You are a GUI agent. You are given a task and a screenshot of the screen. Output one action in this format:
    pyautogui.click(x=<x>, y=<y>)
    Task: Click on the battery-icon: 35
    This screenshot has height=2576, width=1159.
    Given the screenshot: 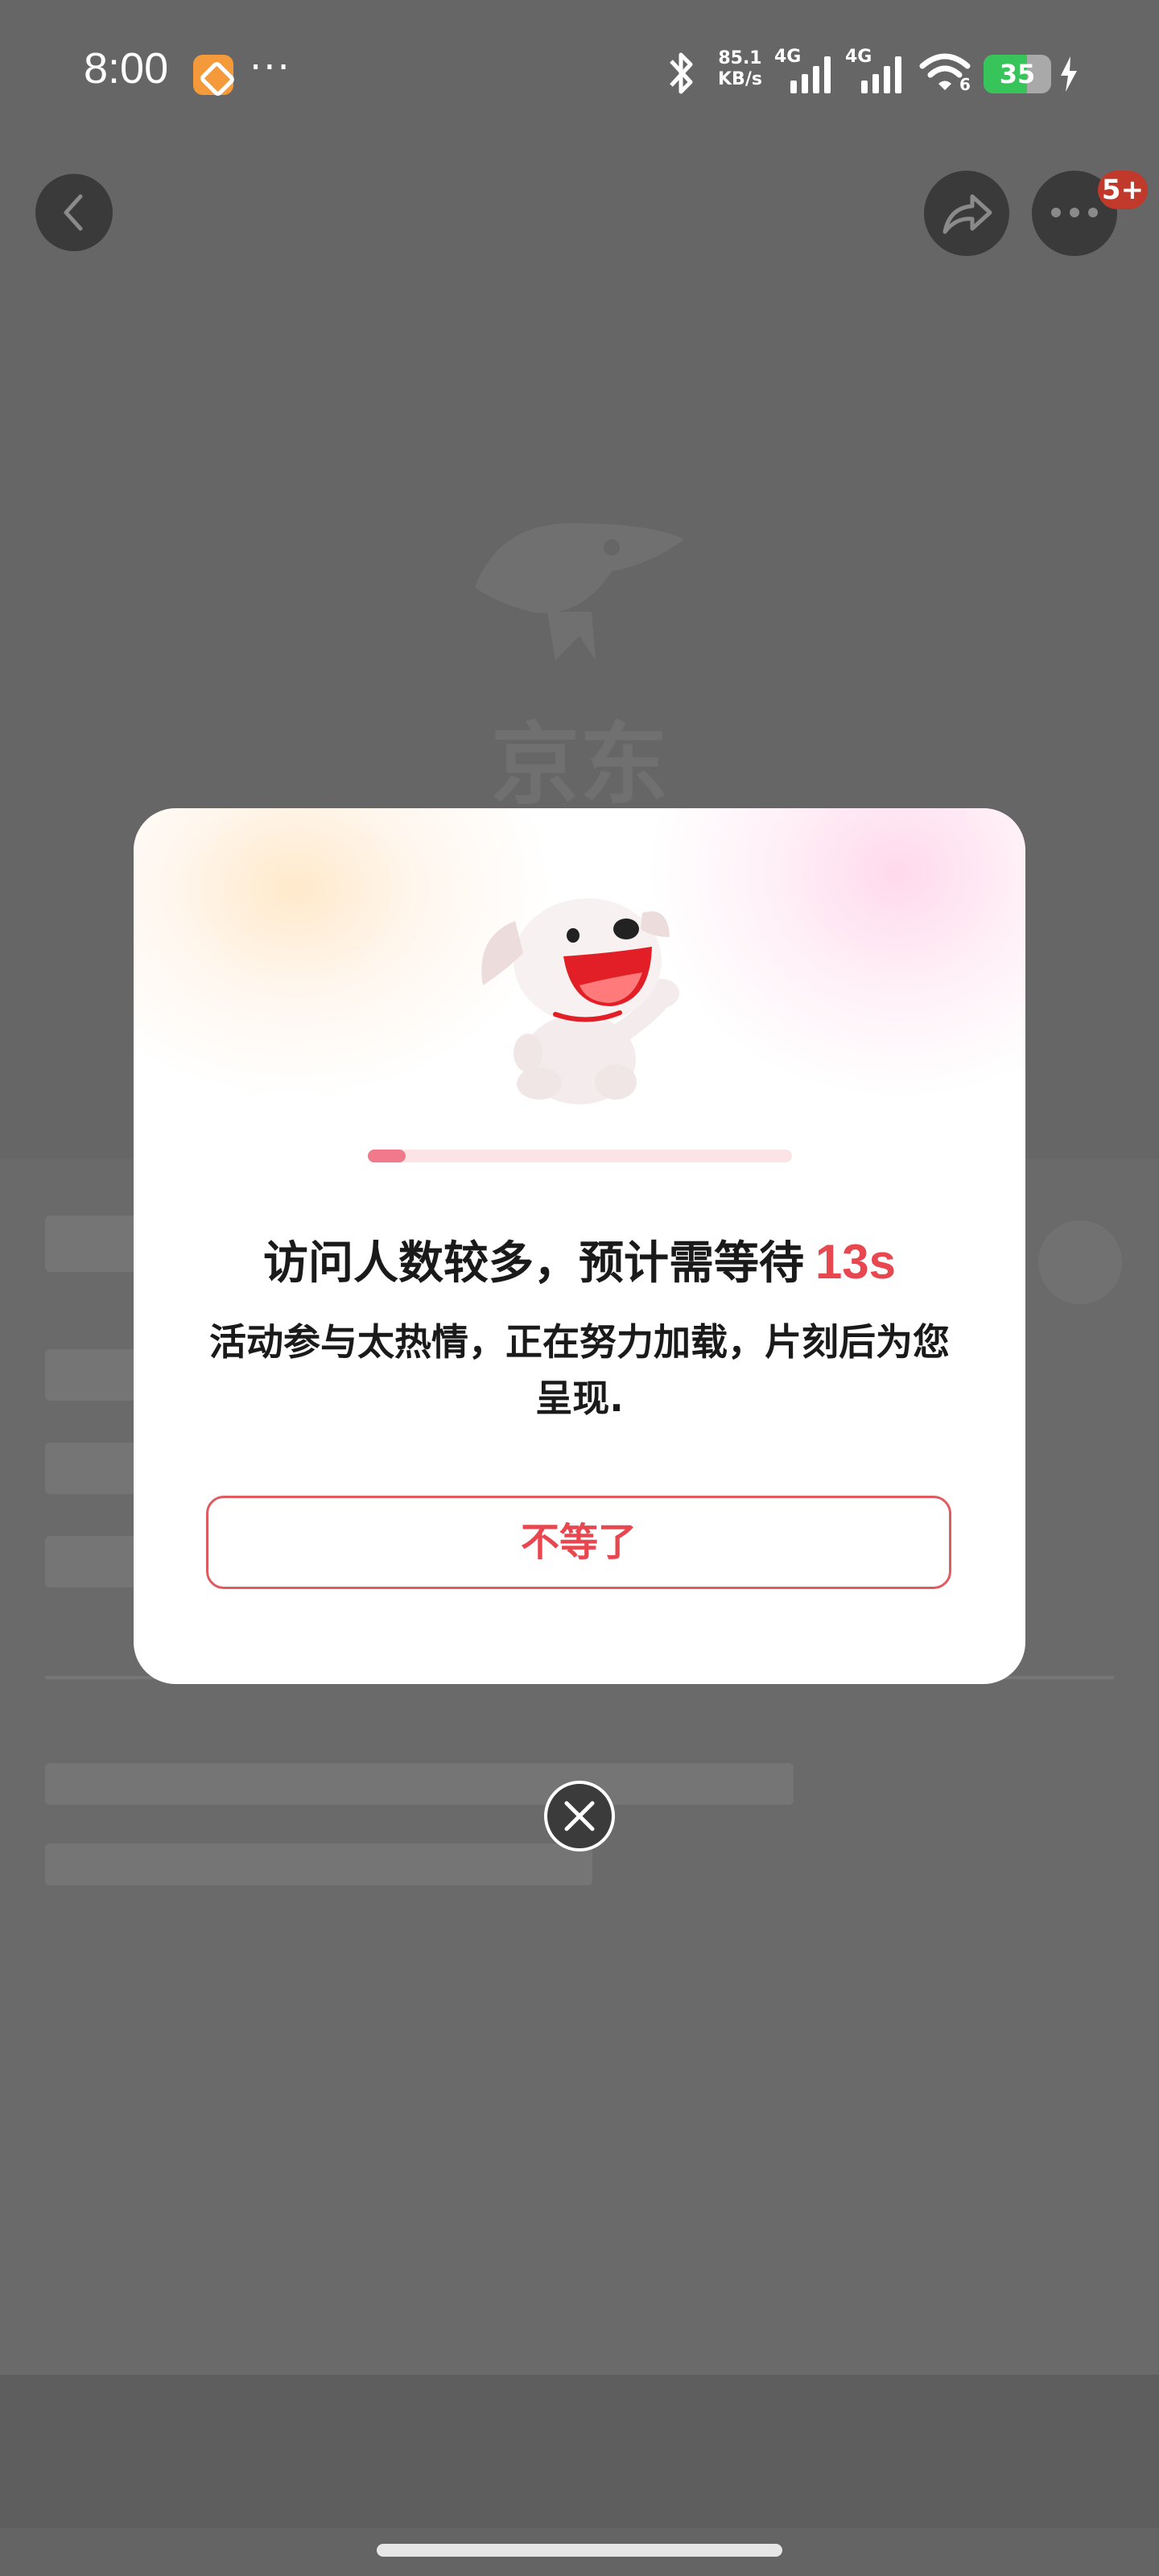 What is the action you would take?
    pyautogui.click(x=1017, y=74)
    